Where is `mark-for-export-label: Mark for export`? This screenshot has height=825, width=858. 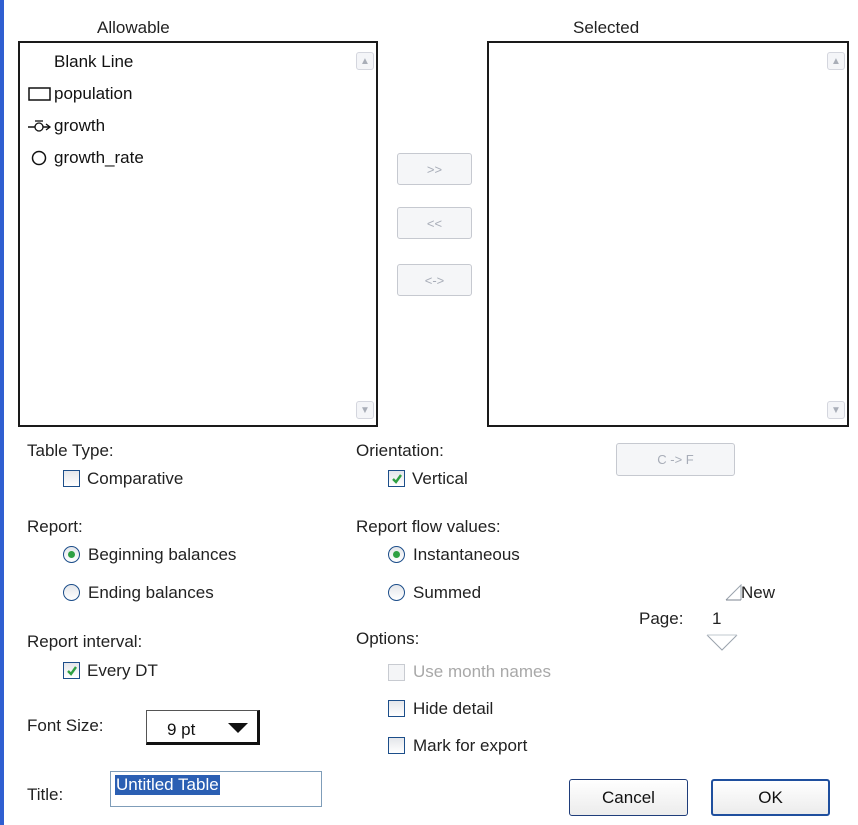 mark-for-export-label: Mark for export is located at coordinates (470, 745).